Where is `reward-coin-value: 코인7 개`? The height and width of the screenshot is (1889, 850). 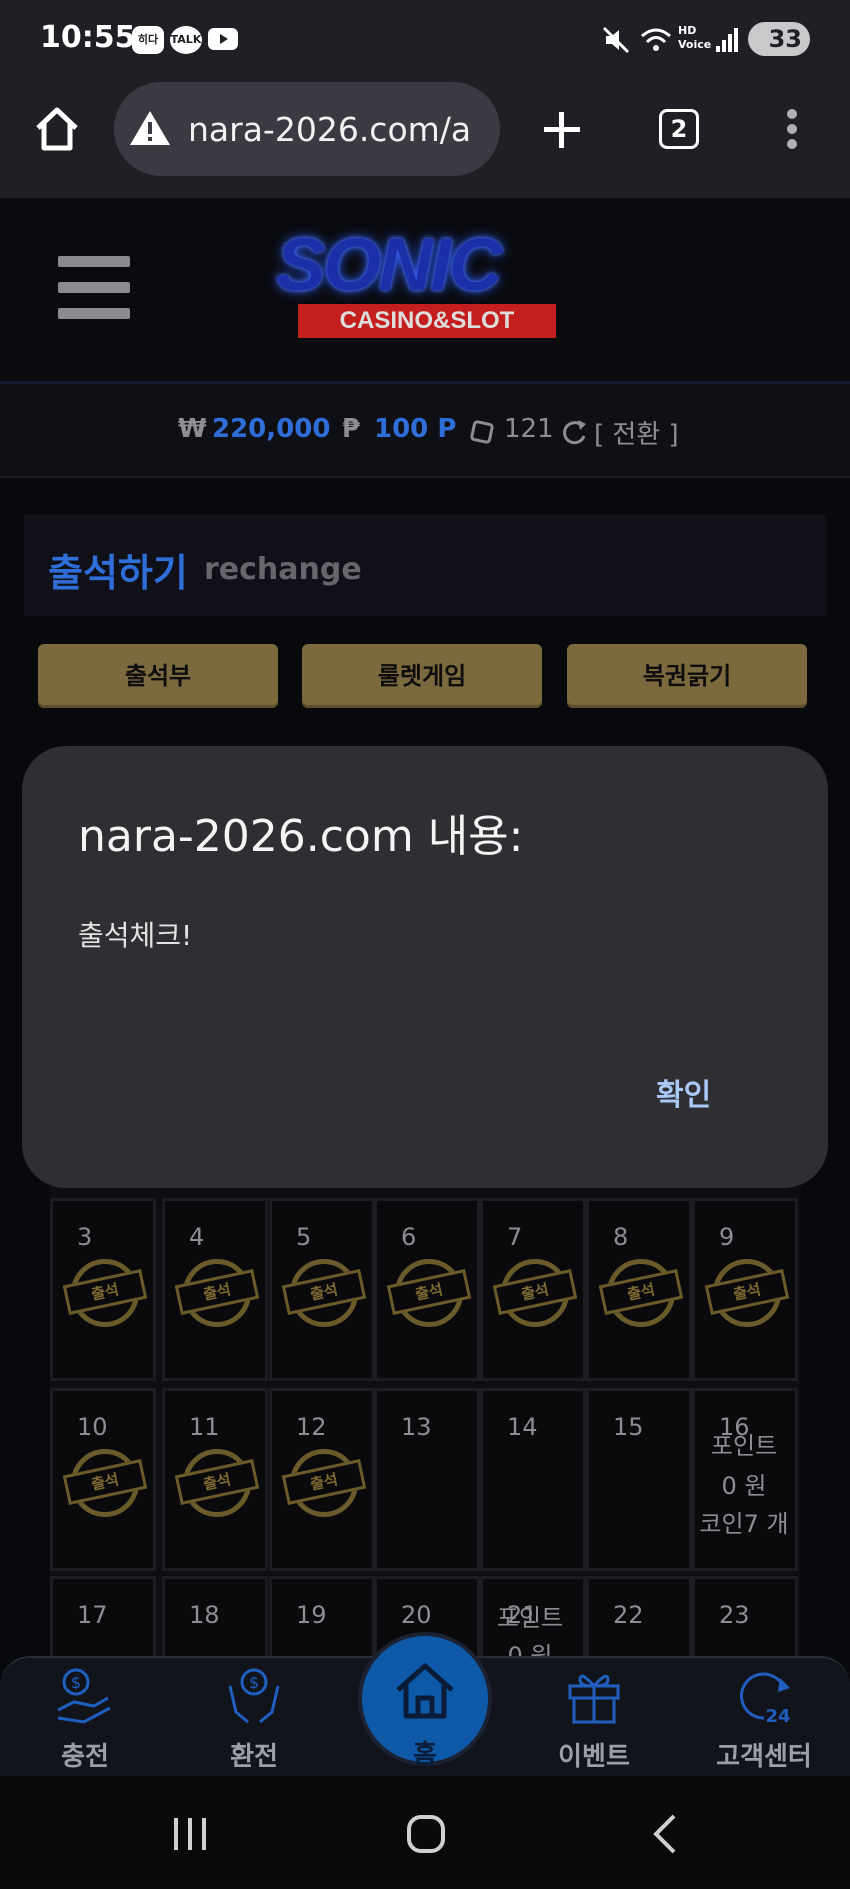 reward-coin-value: 코인7 개 is located at coordinates (744, 1524).